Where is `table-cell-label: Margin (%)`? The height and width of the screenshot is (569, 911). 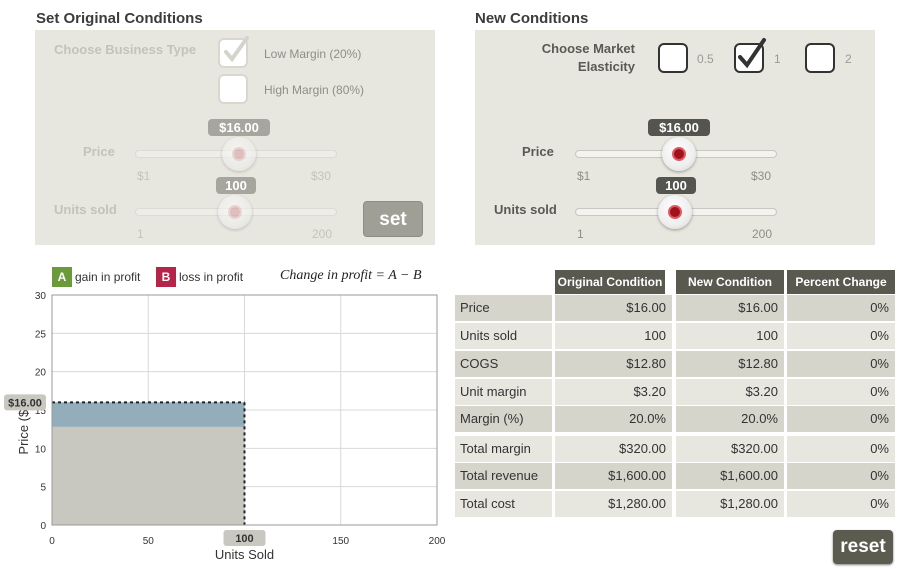
table-cell-label: Margin (%) is located at coordinates (503, 419).